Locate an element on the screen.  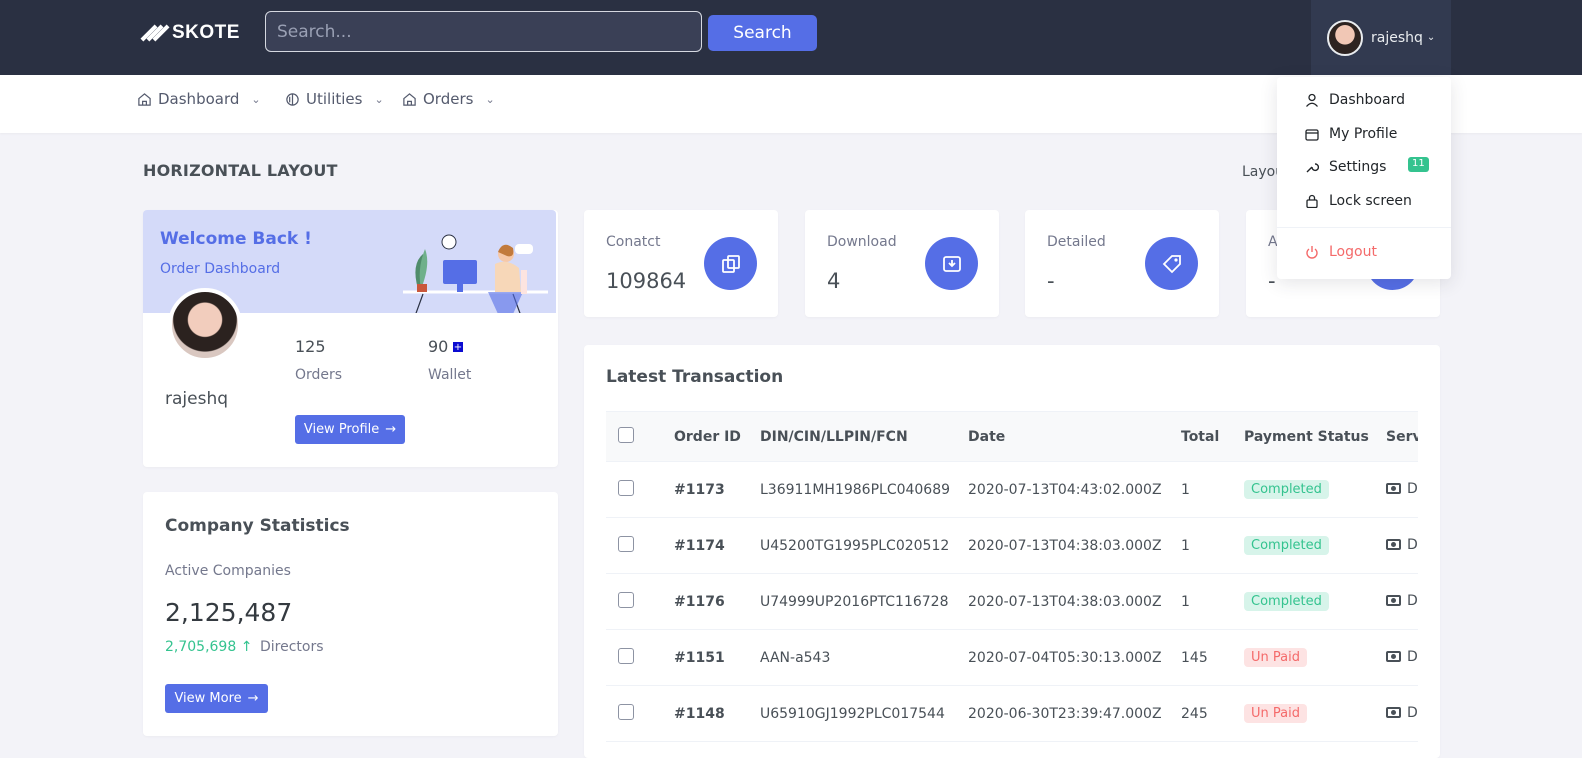
order-id: #1151 is located at coordinates (705, 657).